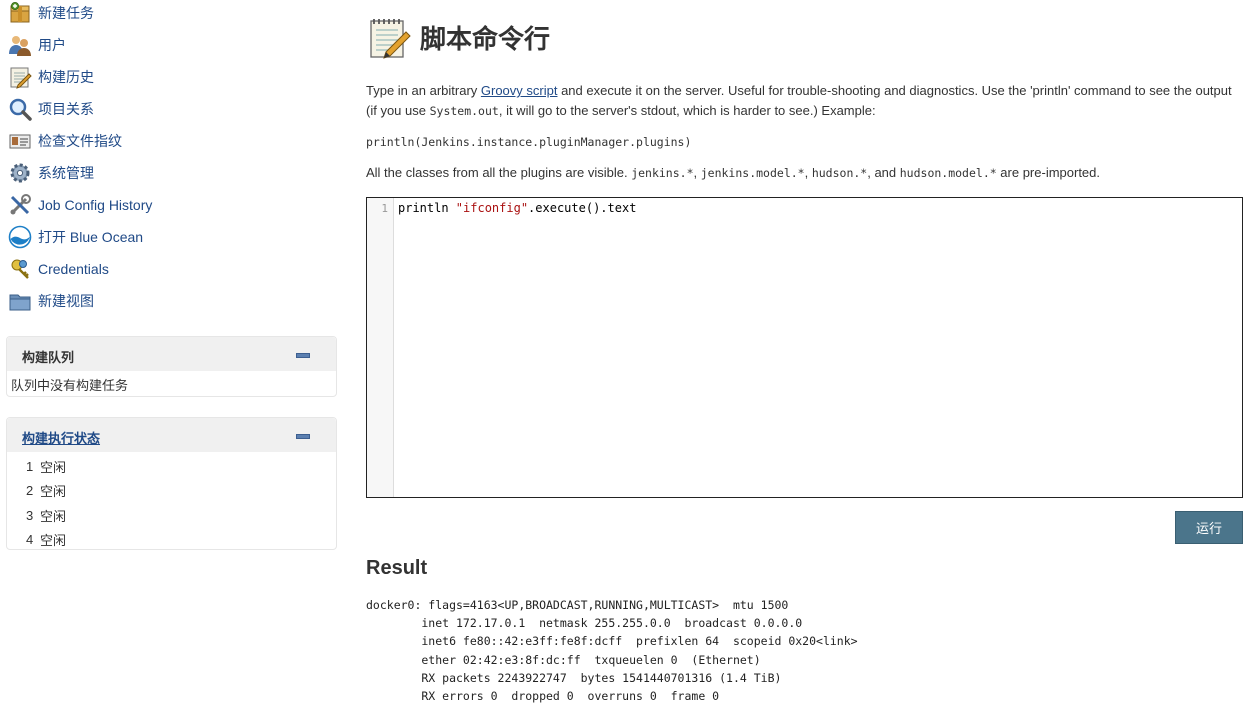 This screenshot has height=705, width=1257. Describe the element at coordinates (171, 515) in the screenshot. I see `executor-row: 3 空闲` at that location.